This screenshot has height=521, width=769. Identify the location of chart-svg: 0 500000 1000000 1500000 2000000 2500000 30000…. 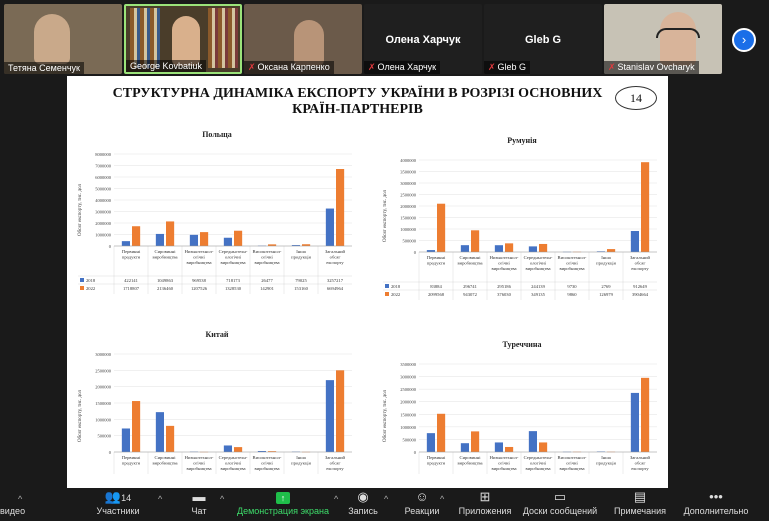
(528, 418).